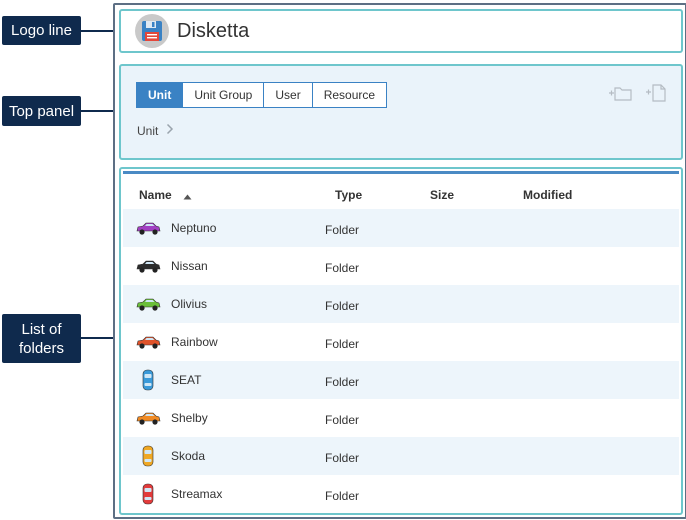  What do you see at coordinates (213, 30) in the screenshot?
I see `app-title: Disketta` at bounding box center [213, 30].